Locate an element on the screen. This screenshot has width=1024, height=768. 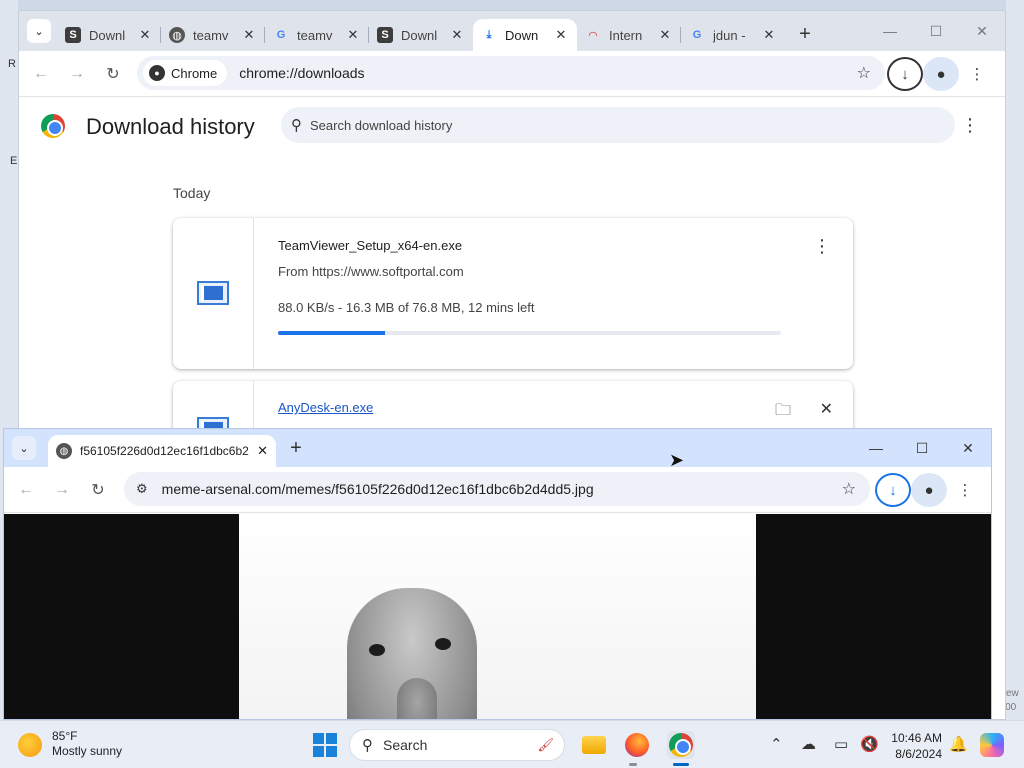
window-controls: — ☐ ✕ is located at coordinates (922, 448).